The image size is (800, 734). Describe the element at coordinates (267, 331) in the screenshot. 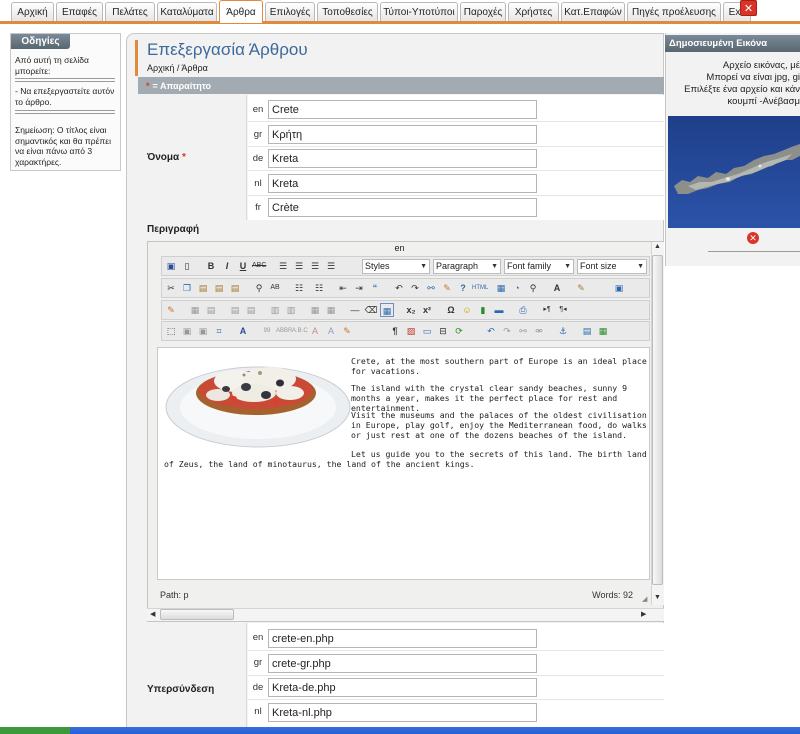

I see `cite-icon: 99` at that location.